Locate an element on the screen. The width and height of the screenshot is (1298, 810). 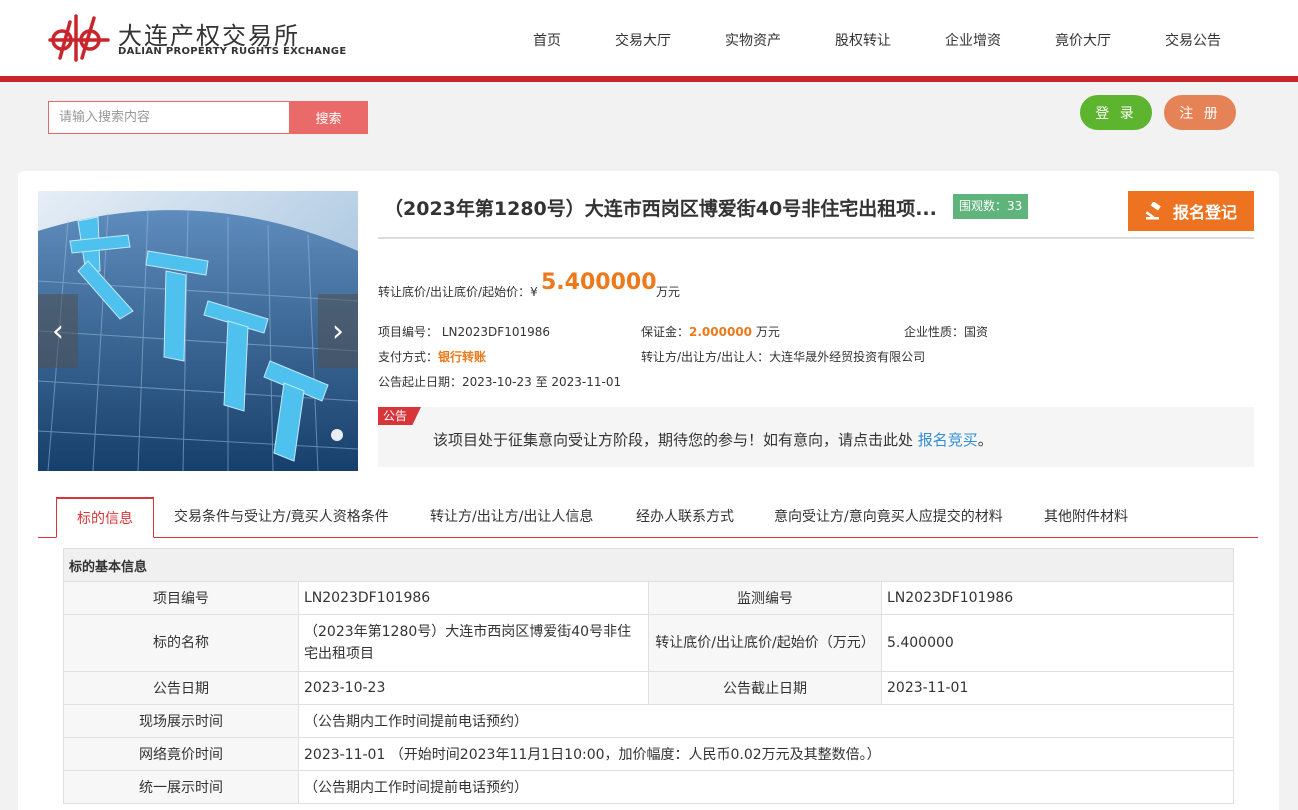
title-divider is located at coordinates (816, 238).